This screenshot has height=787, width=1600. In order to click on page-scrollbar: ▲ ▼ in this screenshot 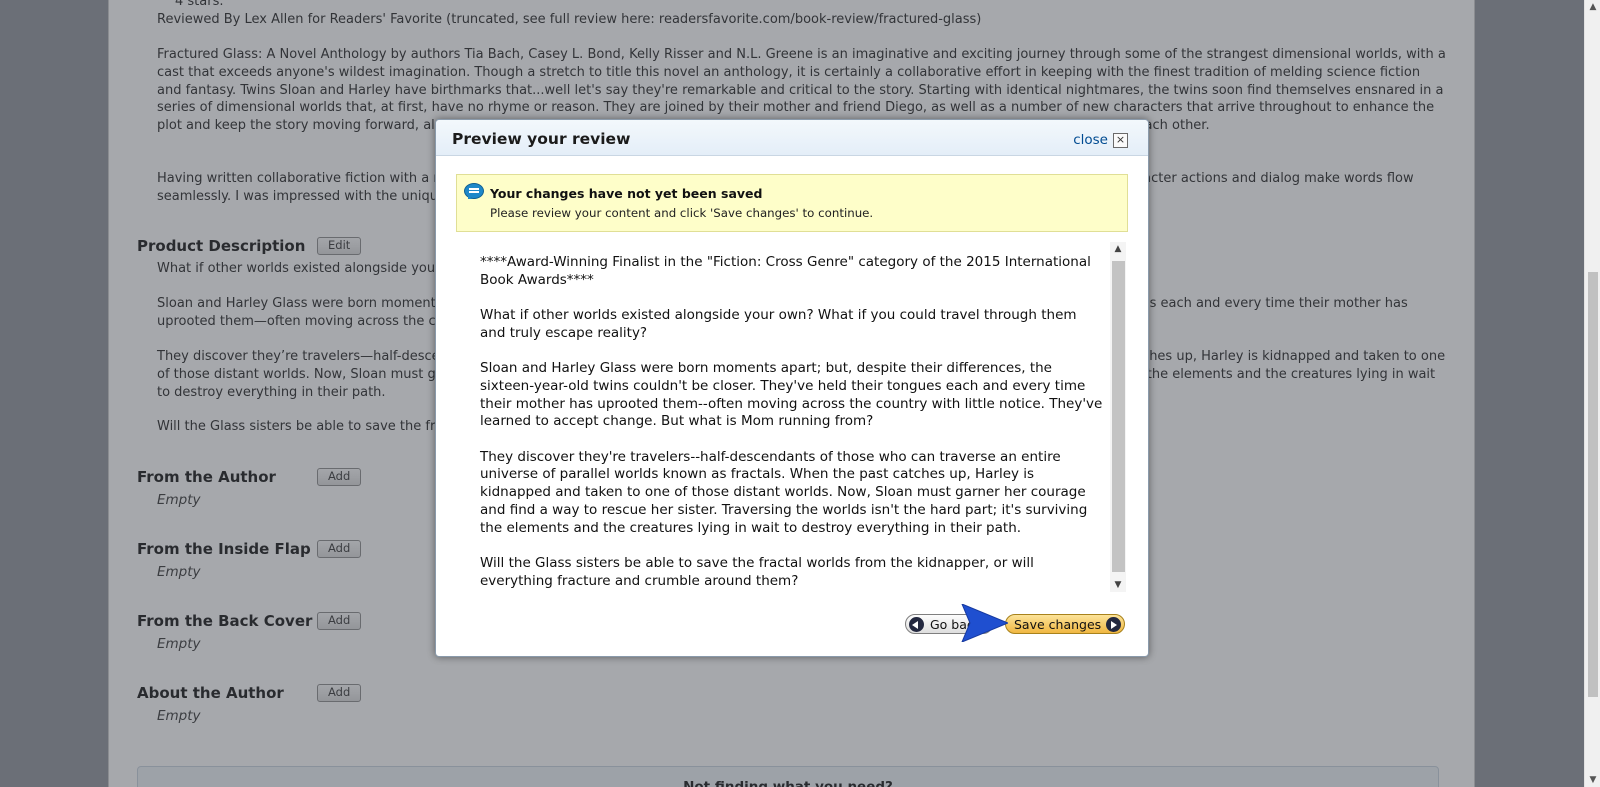, I will do `click(1592, 393)`.